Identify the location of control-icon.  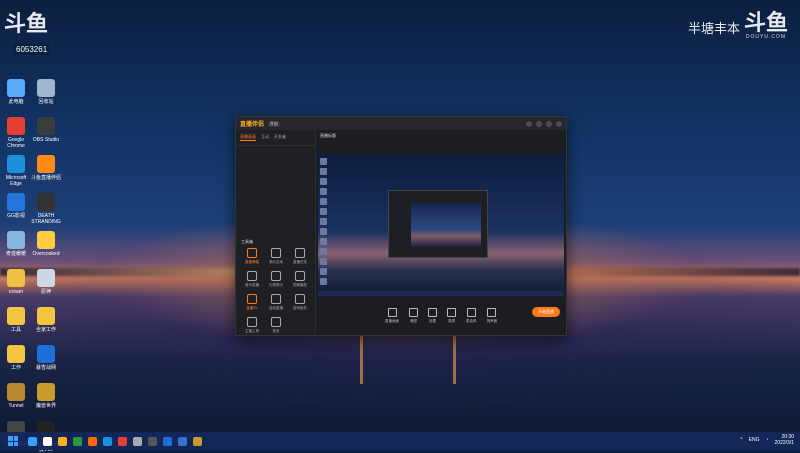
(392, 312).